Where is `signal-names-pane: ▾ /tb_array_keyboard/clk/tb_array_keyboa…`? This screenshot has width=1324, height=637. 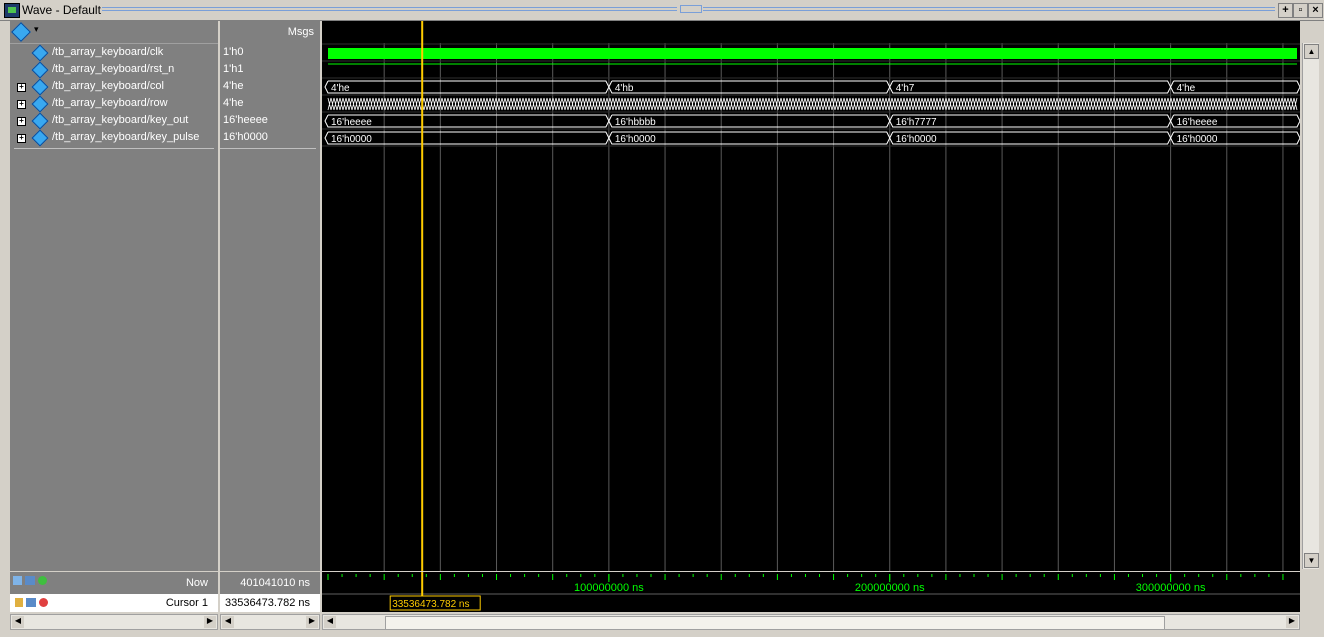
signal-names-pane: ▾ /tb_array_keyboard/clk/tb_array_keyboa… is located at coordinates (114, 296).